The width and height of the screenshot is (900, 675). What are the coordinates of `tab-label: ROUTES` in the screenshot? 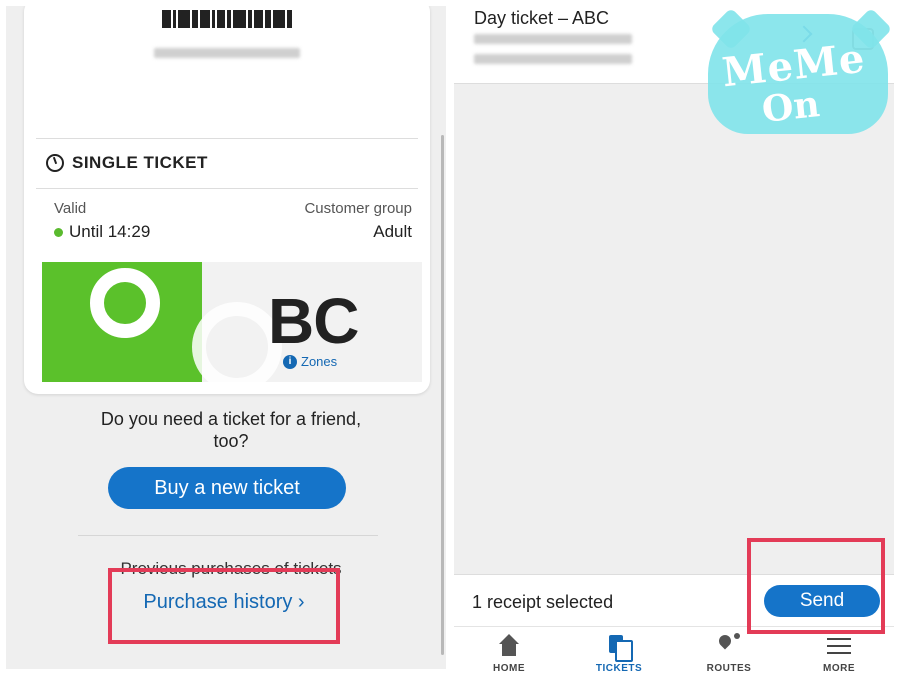 It's located at (729, 668).